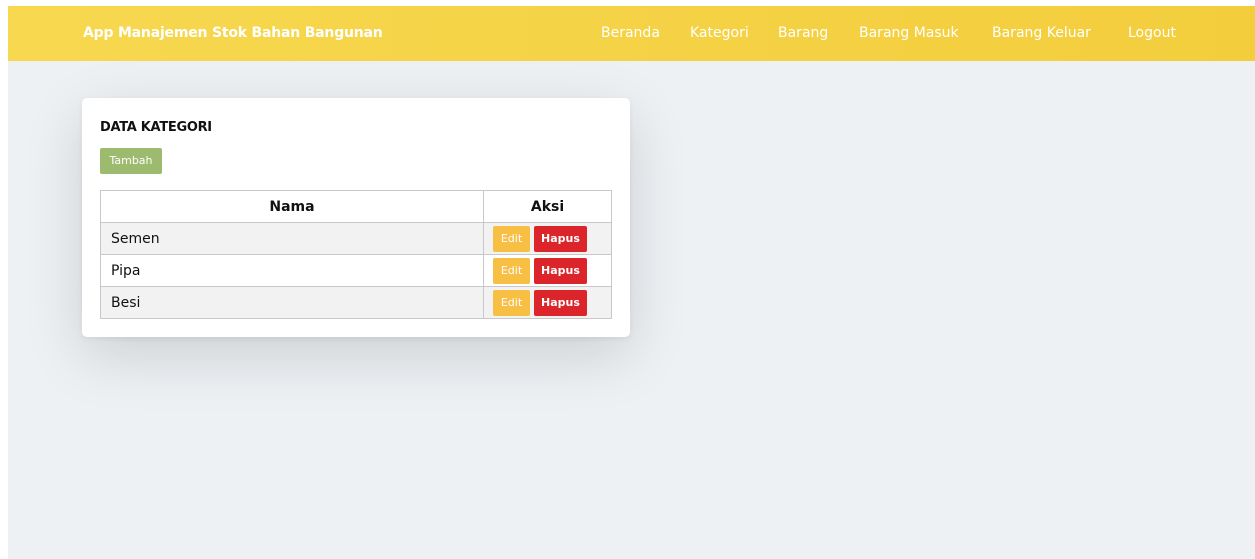  I want to click on table-header-row: Nama Aksi, so click(356, 206).